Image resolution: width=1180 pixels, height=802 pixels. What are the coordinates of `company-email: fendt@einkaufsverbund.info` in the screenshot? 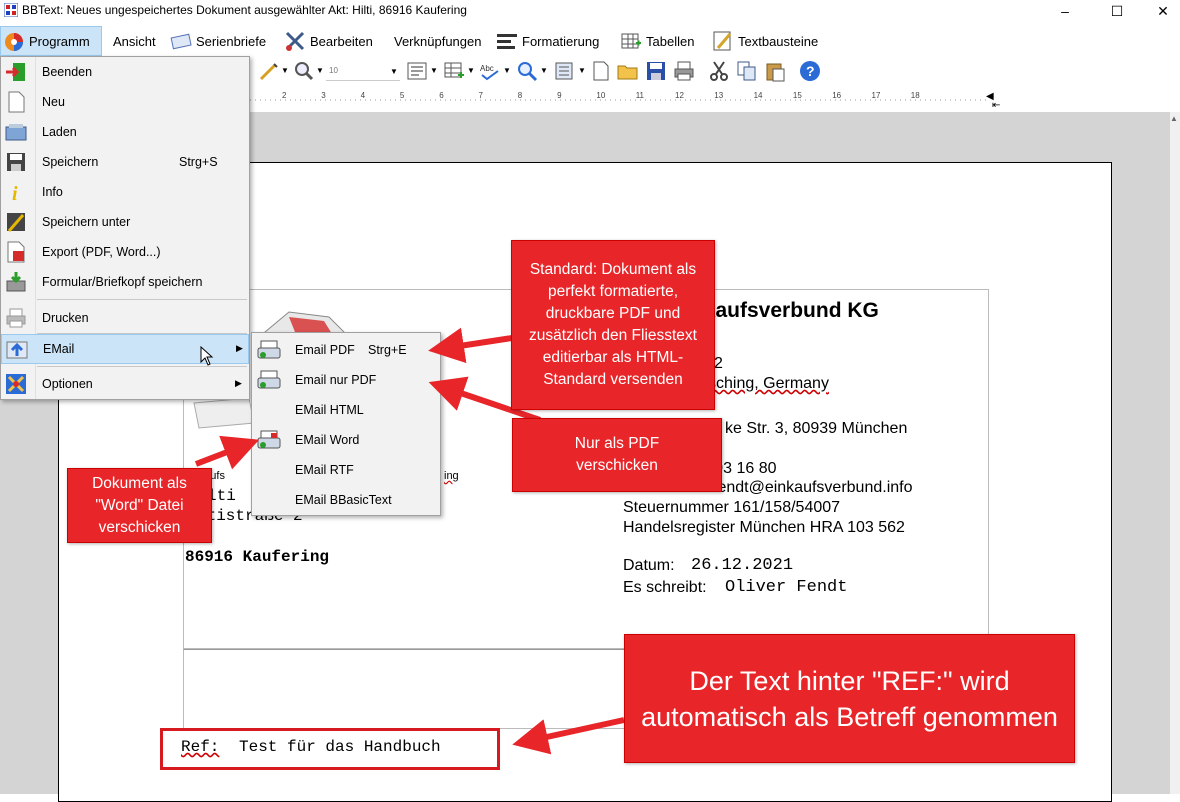 It's located at (813, 487).